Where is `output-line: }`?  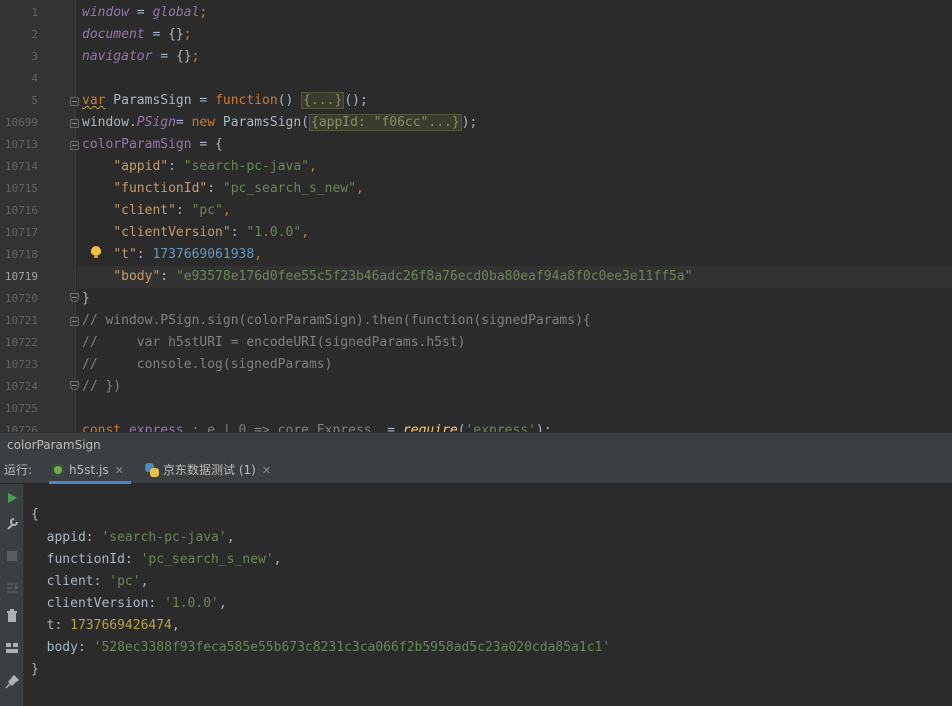
output-line: } is located at coordinates (35, 669).